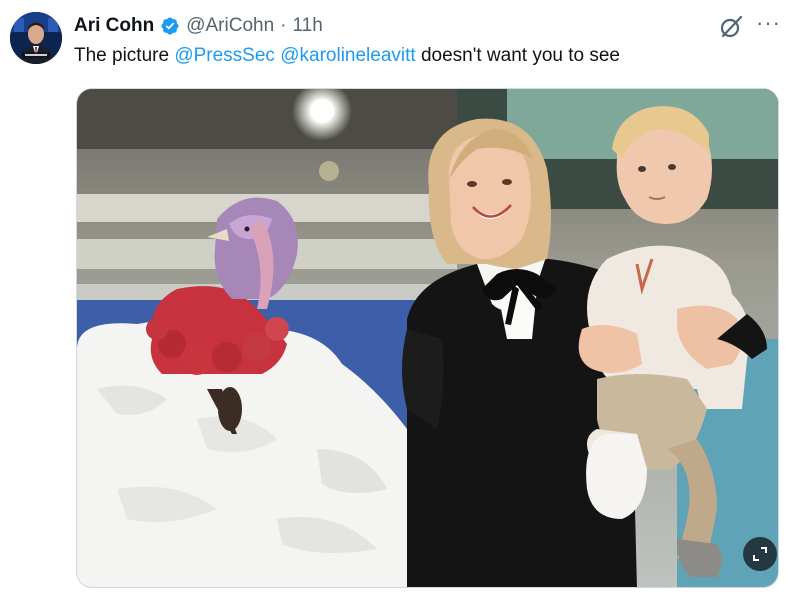  I want to click on author-avatar, so click(36, 38).